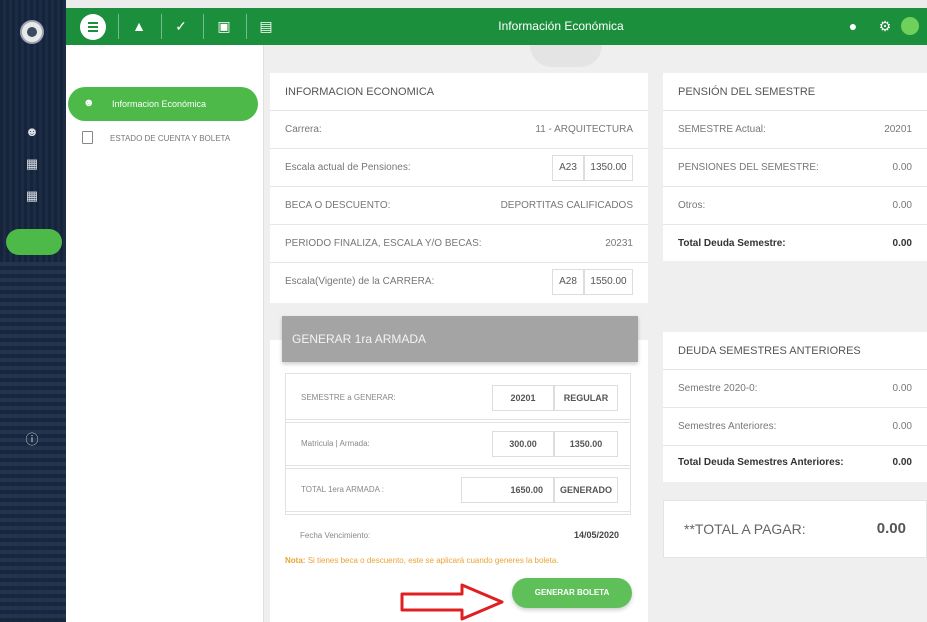 The image size is (927, 622). What do you see at coordinates (458, 490) in the screenshot?
I see `total-armada-row: TOTAL 1era ARMADA : 1650.00 GENERADO` at bounding box center [458, 490].